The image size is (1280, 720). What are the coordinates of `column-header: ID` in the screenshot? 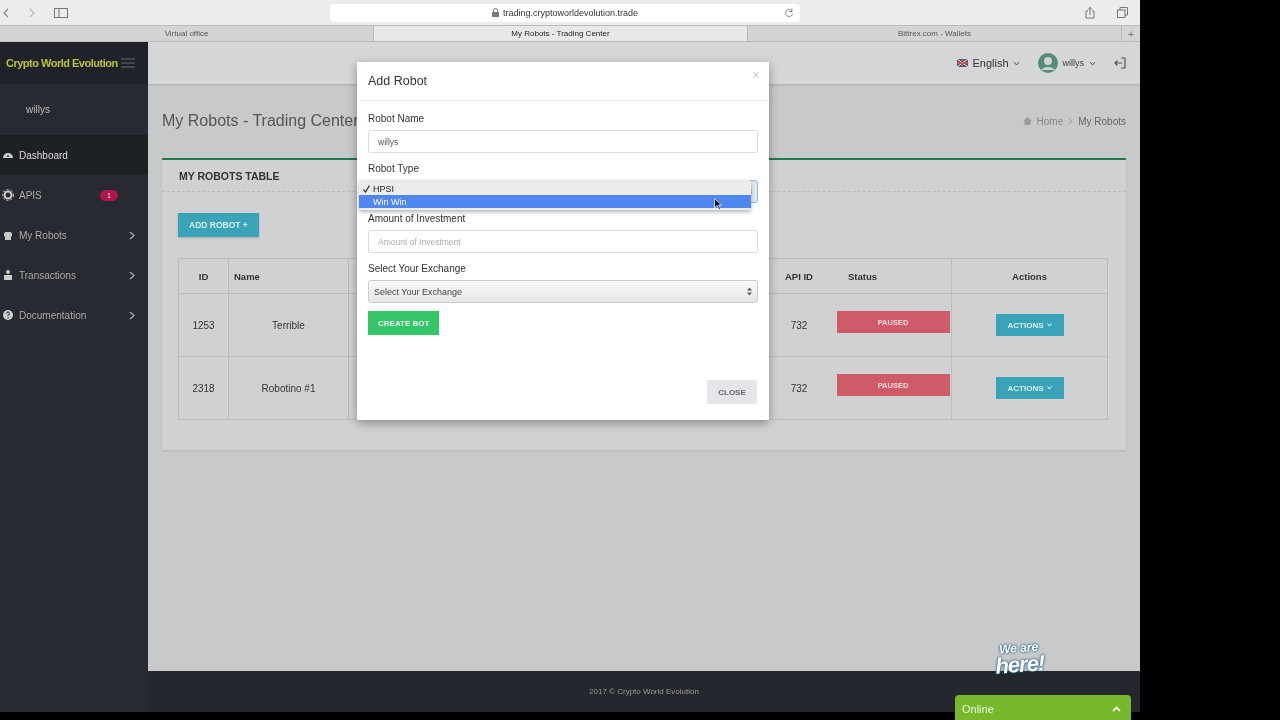 It's located at (204, 276).